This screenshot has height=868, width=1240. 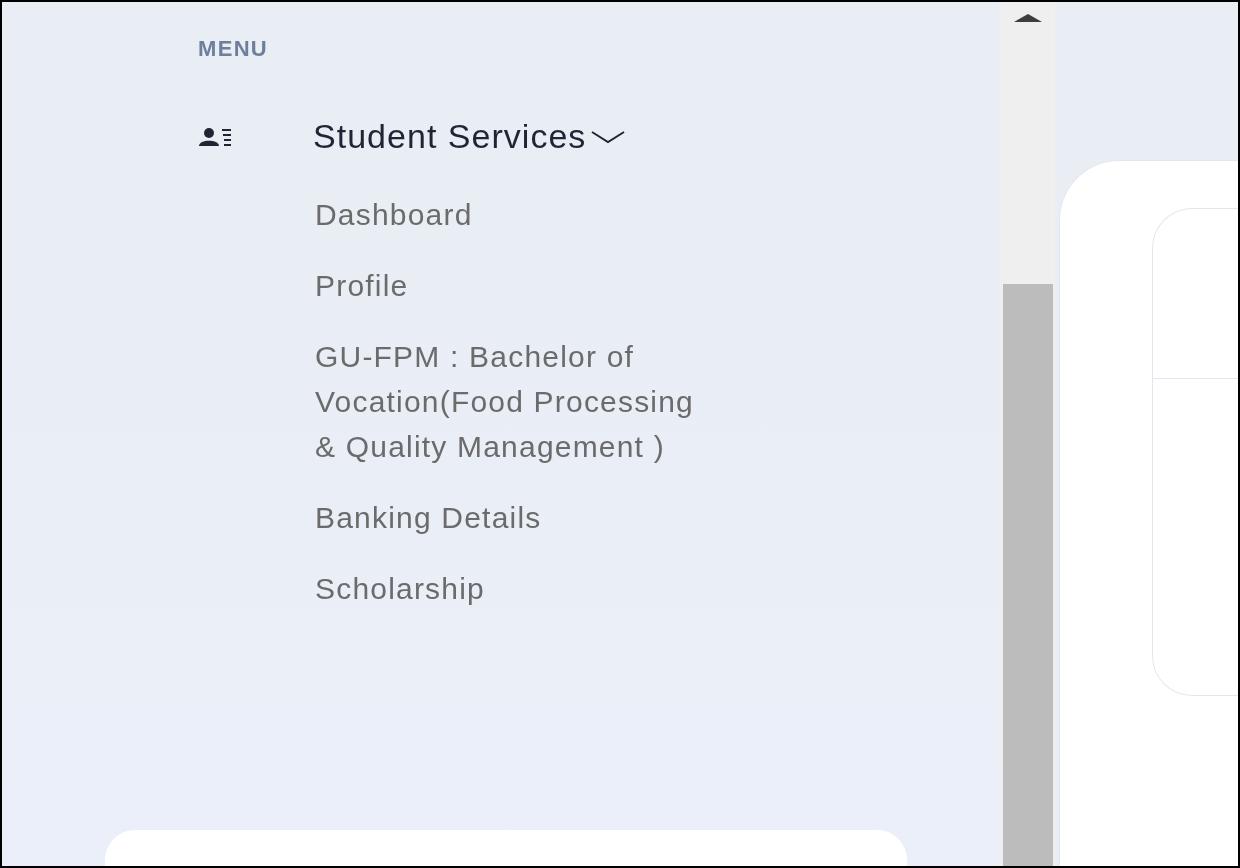 I want to click on menu-heading: MENU, so click(x=233, y=49).